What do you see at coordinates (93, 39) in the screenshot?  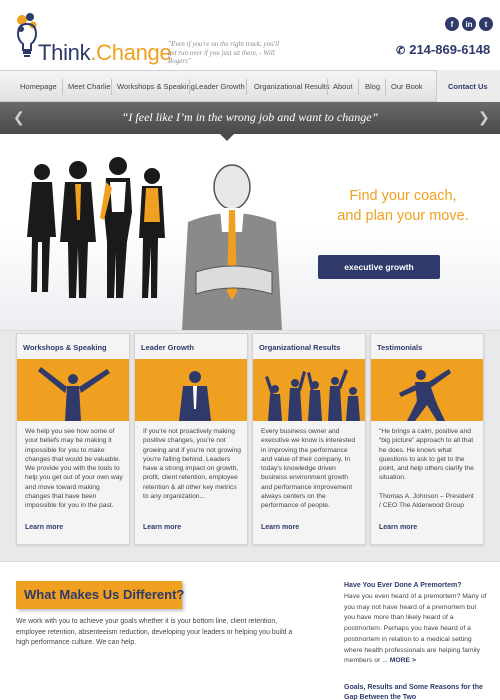 I see `logo: Think.Change` at bounding box center [93, 39].